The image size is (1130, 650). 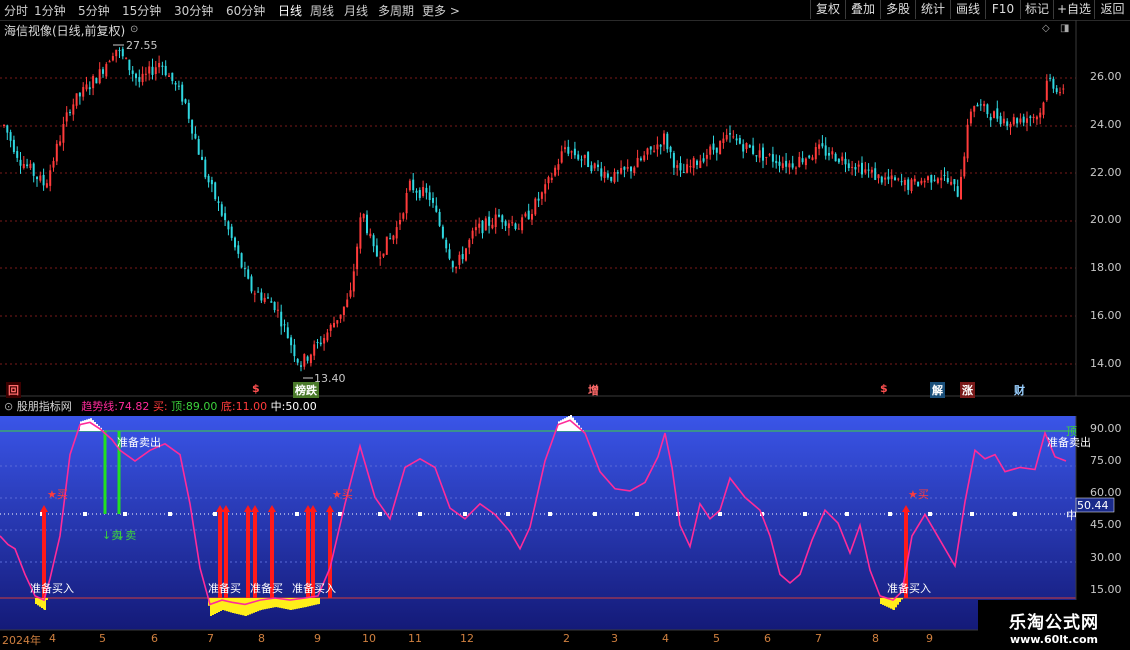 I want to click on indicator-dropdown-icon: ⊙, so click(x=8, y=406).